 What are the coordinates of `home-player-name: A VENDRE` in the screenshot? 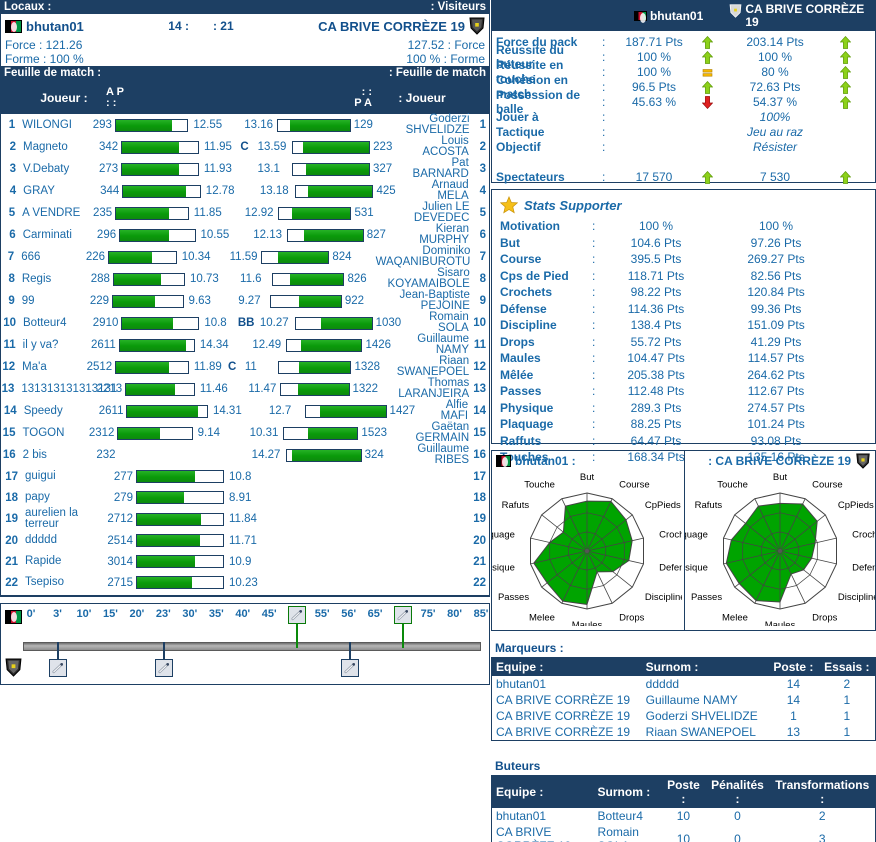 It's located at (51, 213).